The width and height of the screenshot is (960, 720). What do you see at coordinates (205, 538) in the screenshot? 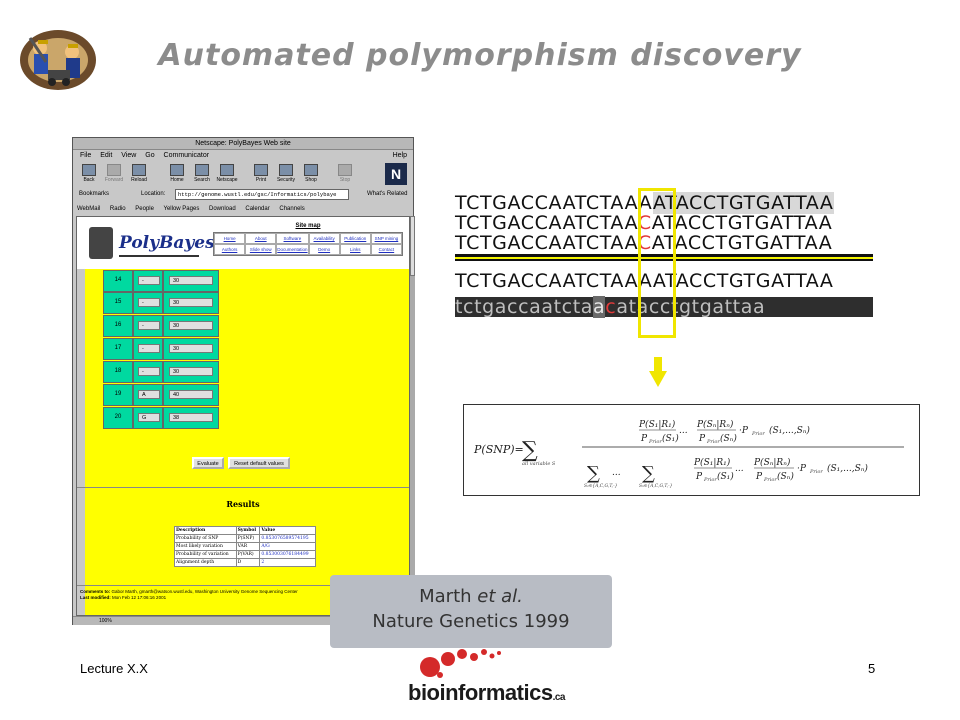
I see `result-description: Probability of SNP` at bounding box center [205, 538].